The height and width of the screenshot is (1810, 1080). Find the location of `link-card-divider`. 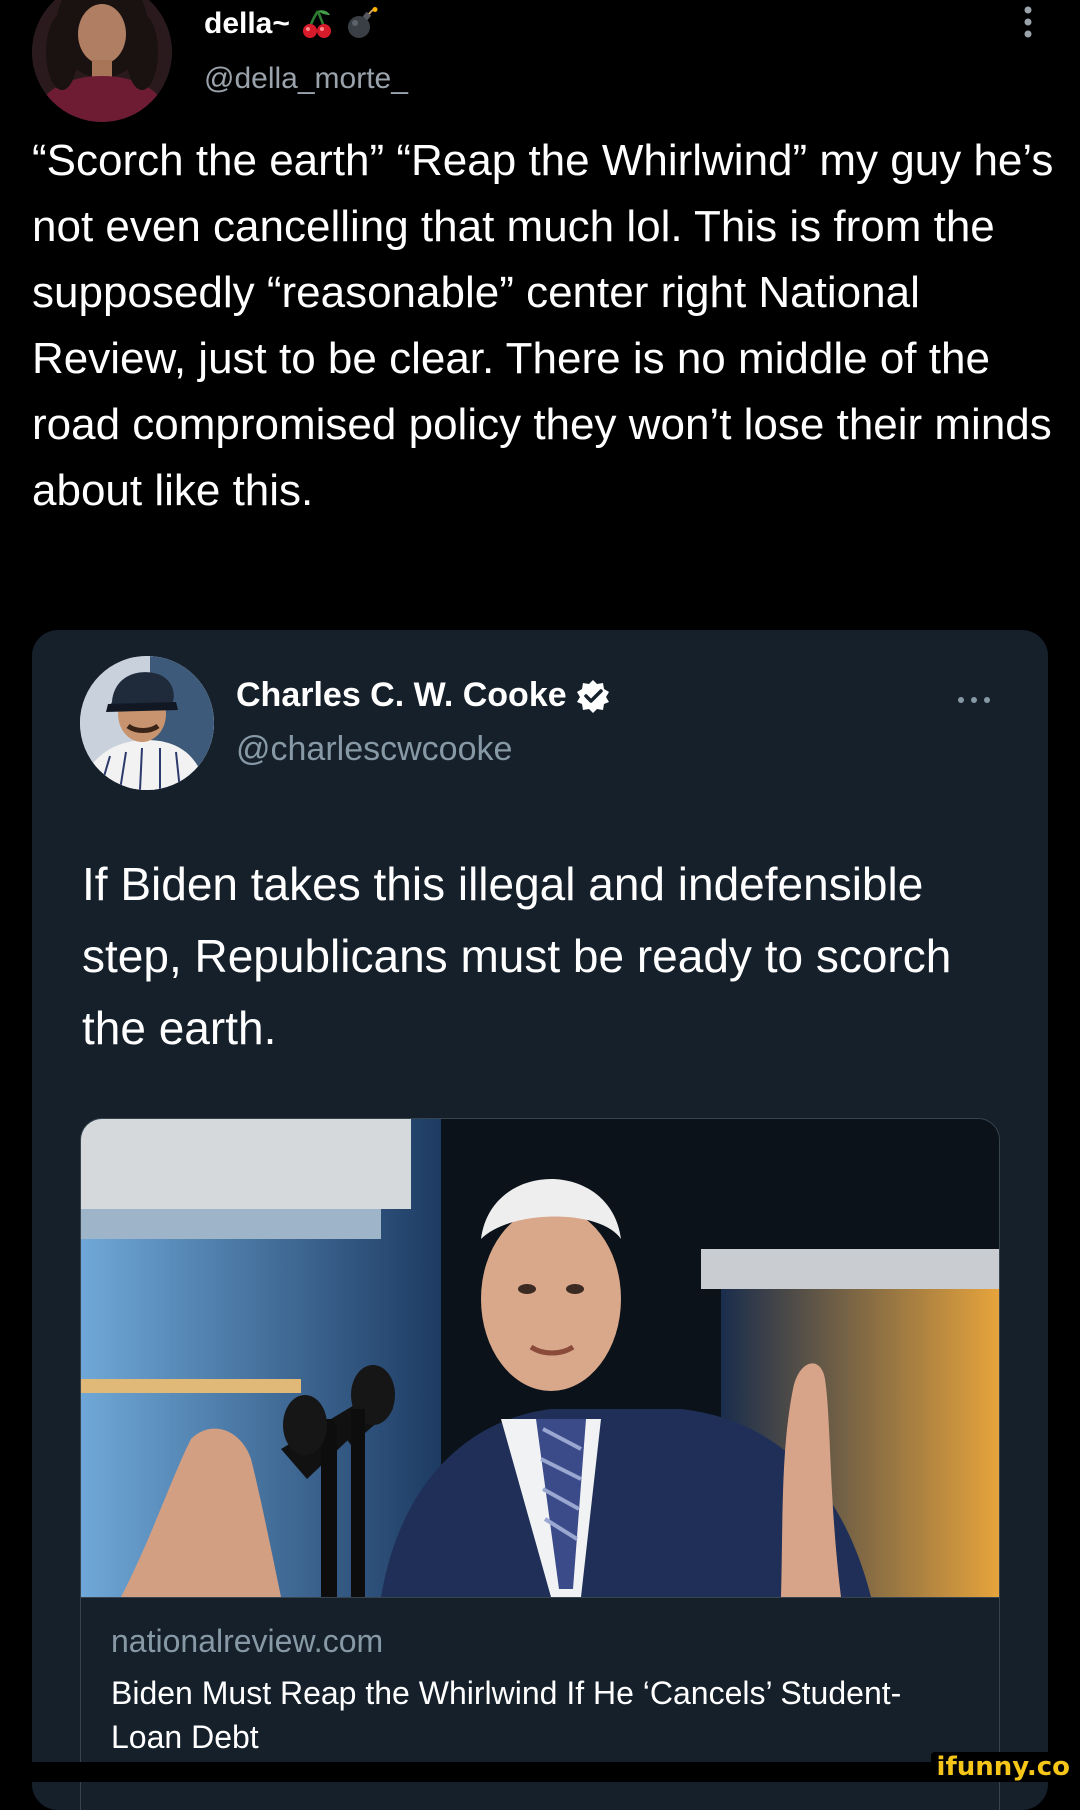

link-card-divider is located at coordinates (540, 1597).